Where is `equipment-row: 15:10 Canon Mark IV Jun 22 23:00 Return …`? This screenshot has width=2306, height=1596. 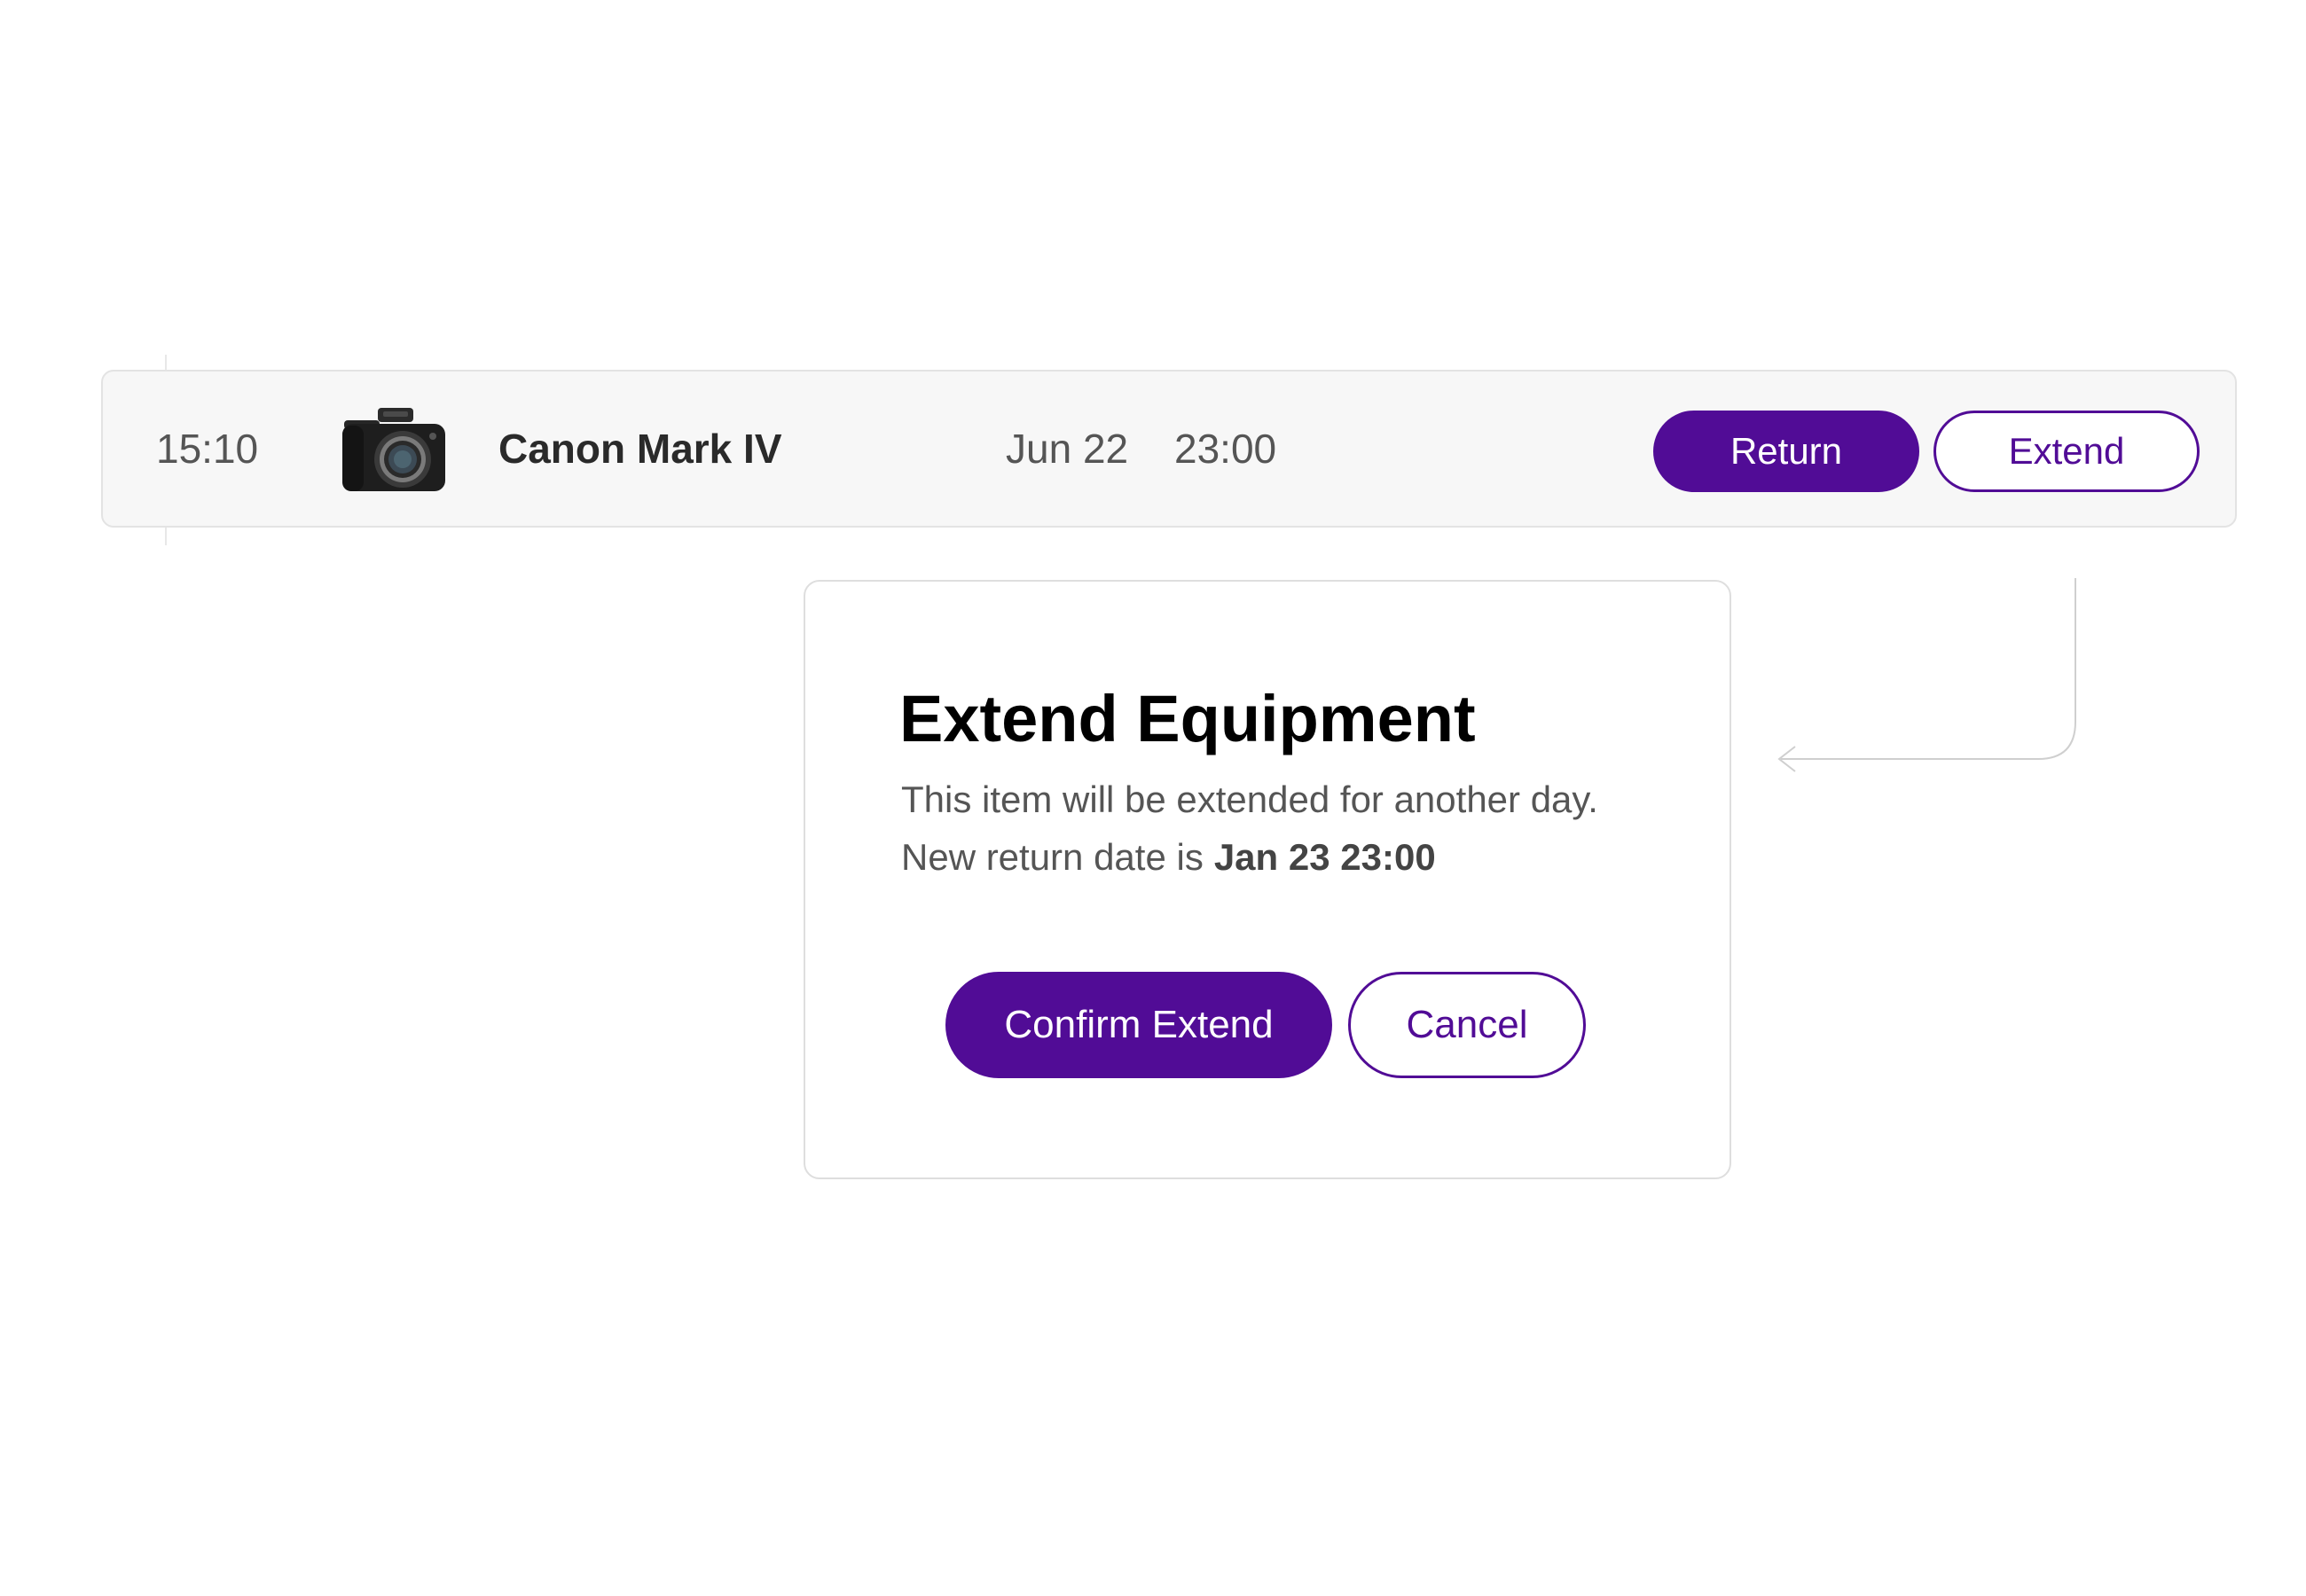 equipment-row: 15:10 Canon Mark IV Jun 22 23:00 Return … is located at coordinates (1169, 449).